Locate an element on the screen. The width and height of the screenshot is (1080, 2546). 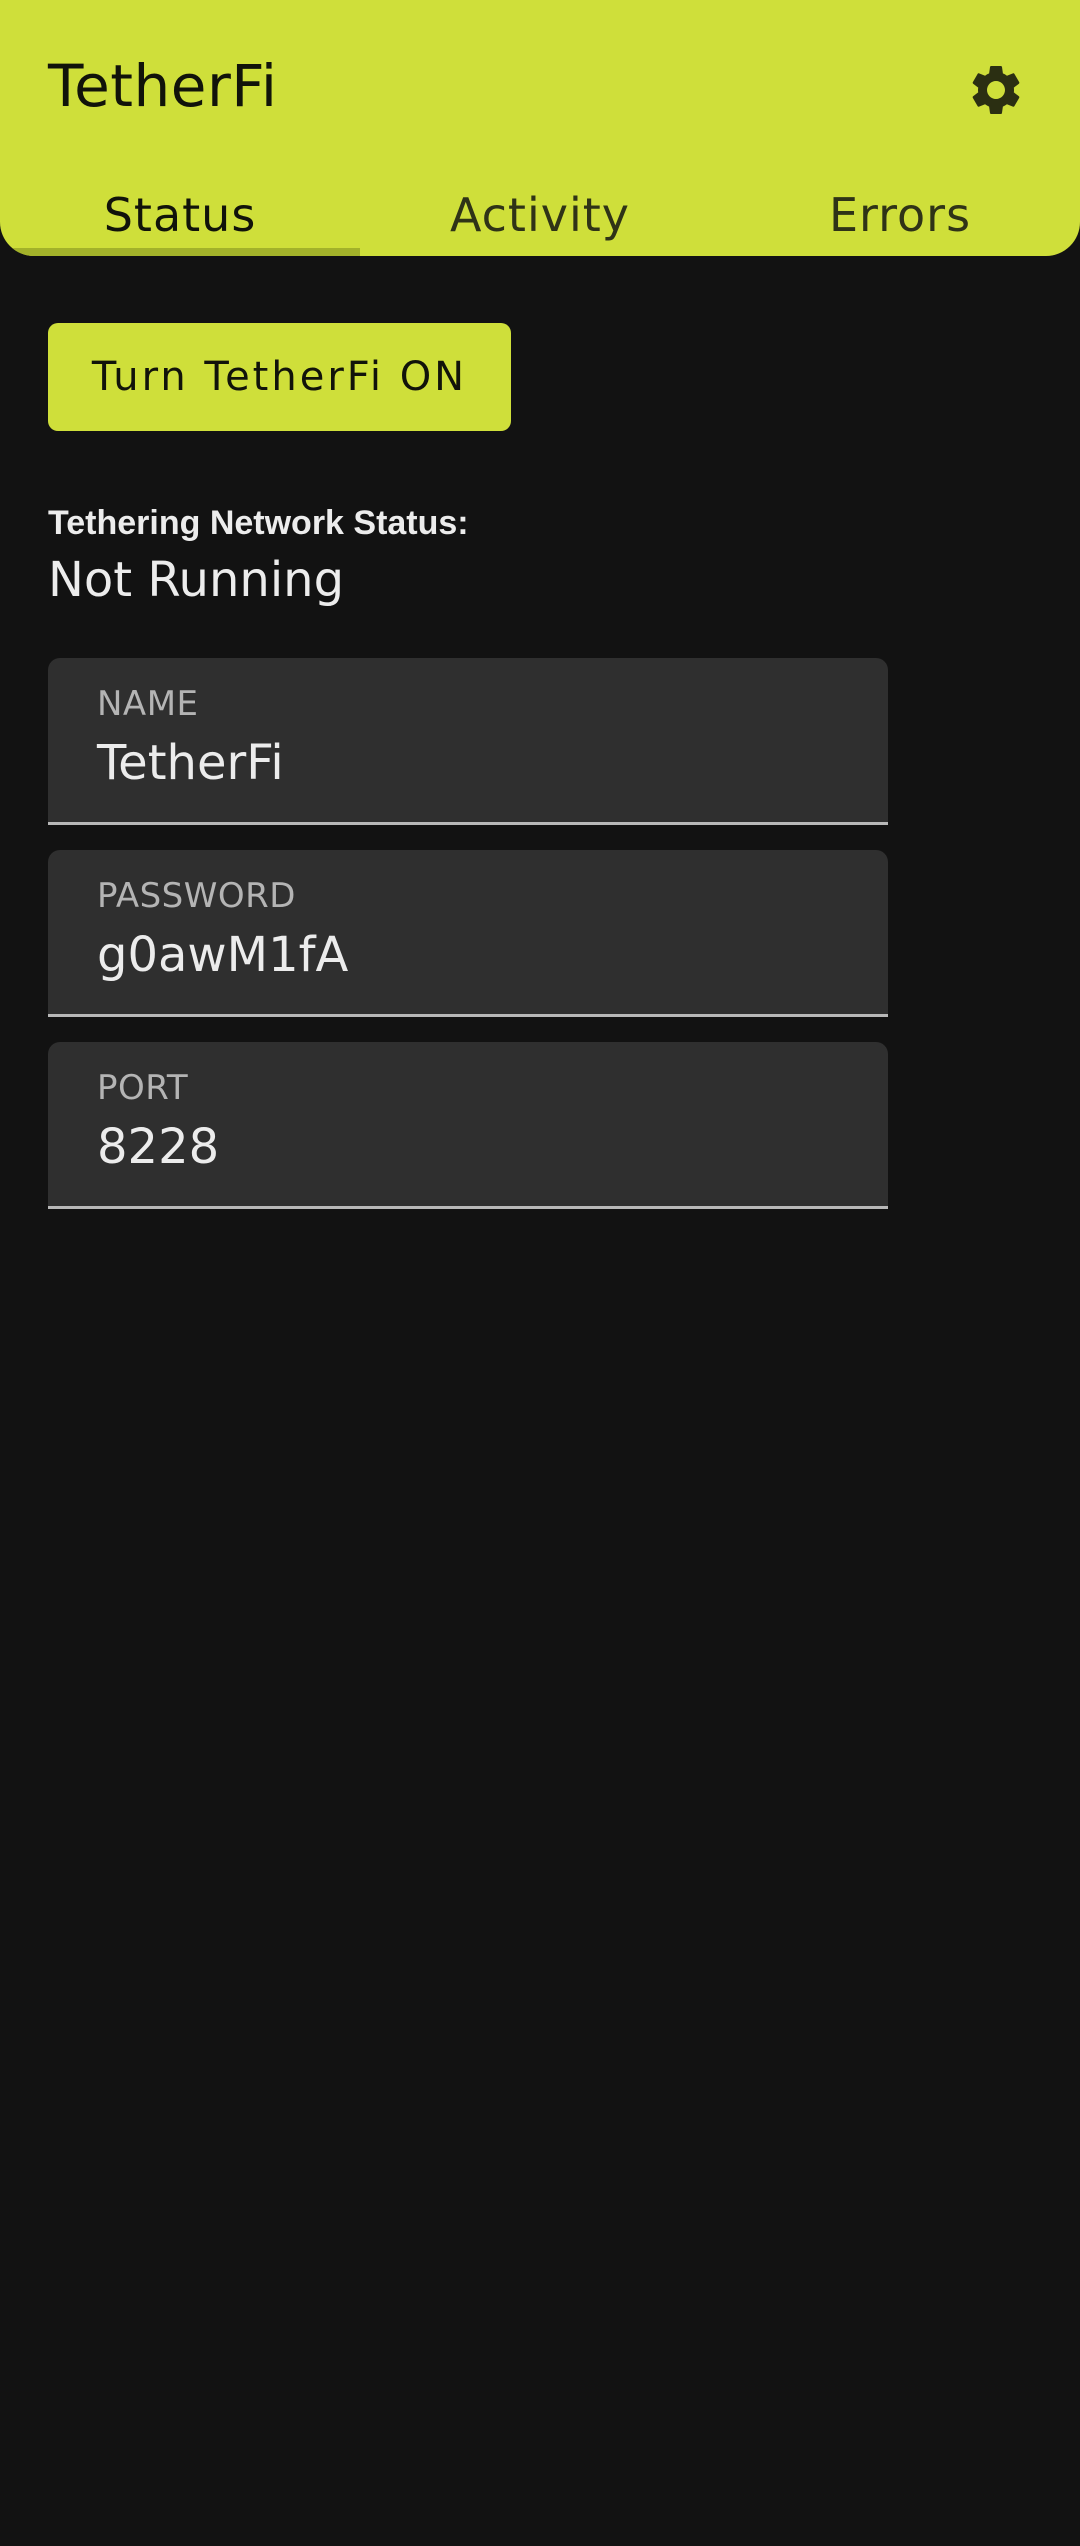
password-field-value: g0awM1fA is located at coordinates (222, 955).